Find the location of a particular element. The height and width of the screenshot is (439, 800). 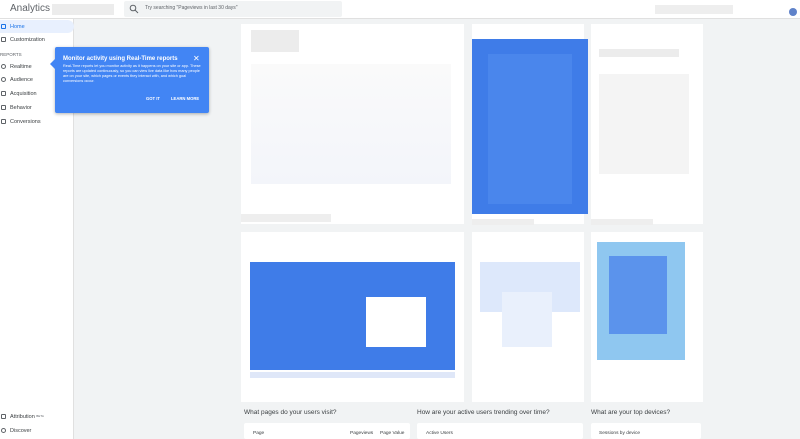

sidebar-item-label: Customization is located at coordinates (27, 40).